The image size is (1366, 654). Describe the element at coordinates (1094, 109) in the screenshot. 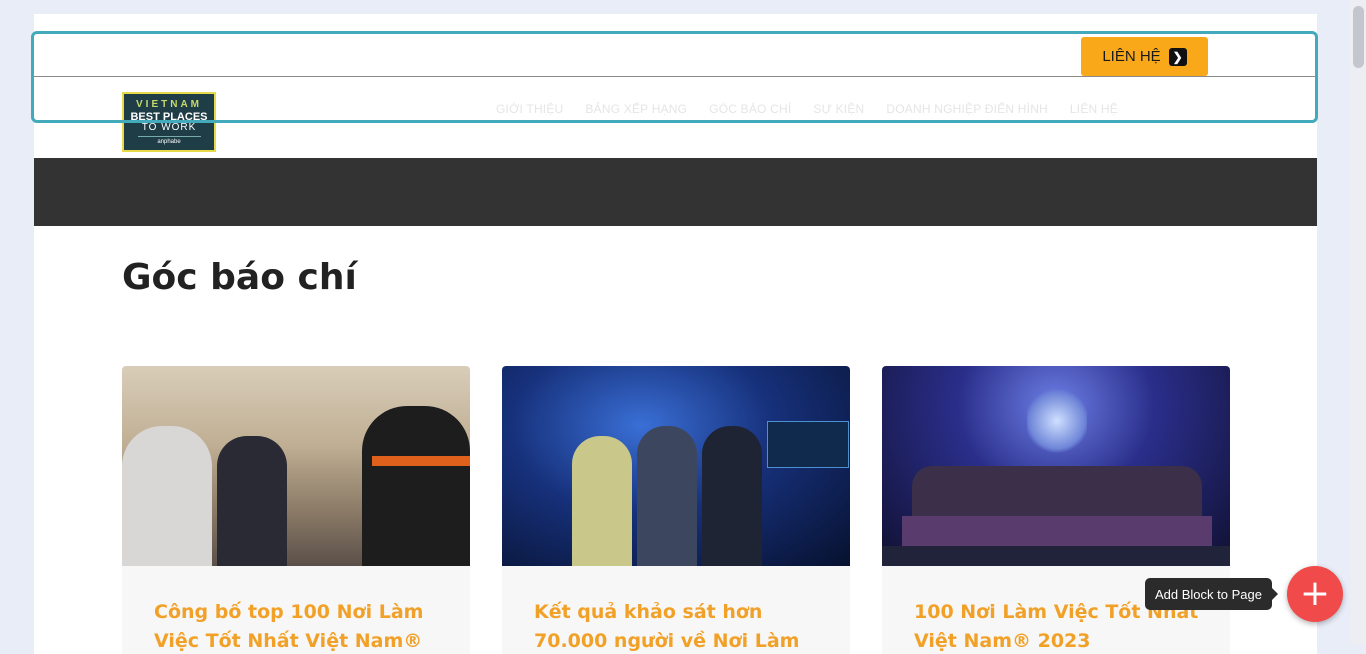

I see `nav-item-contact: LIÊN HỆ` at that location.